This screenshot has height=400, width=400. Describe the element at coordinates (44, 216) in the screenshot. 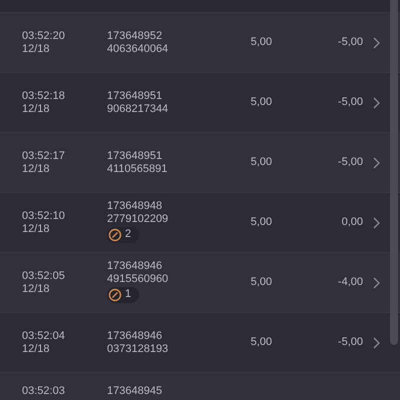

I see `time-text: 03:52:10` at that location.